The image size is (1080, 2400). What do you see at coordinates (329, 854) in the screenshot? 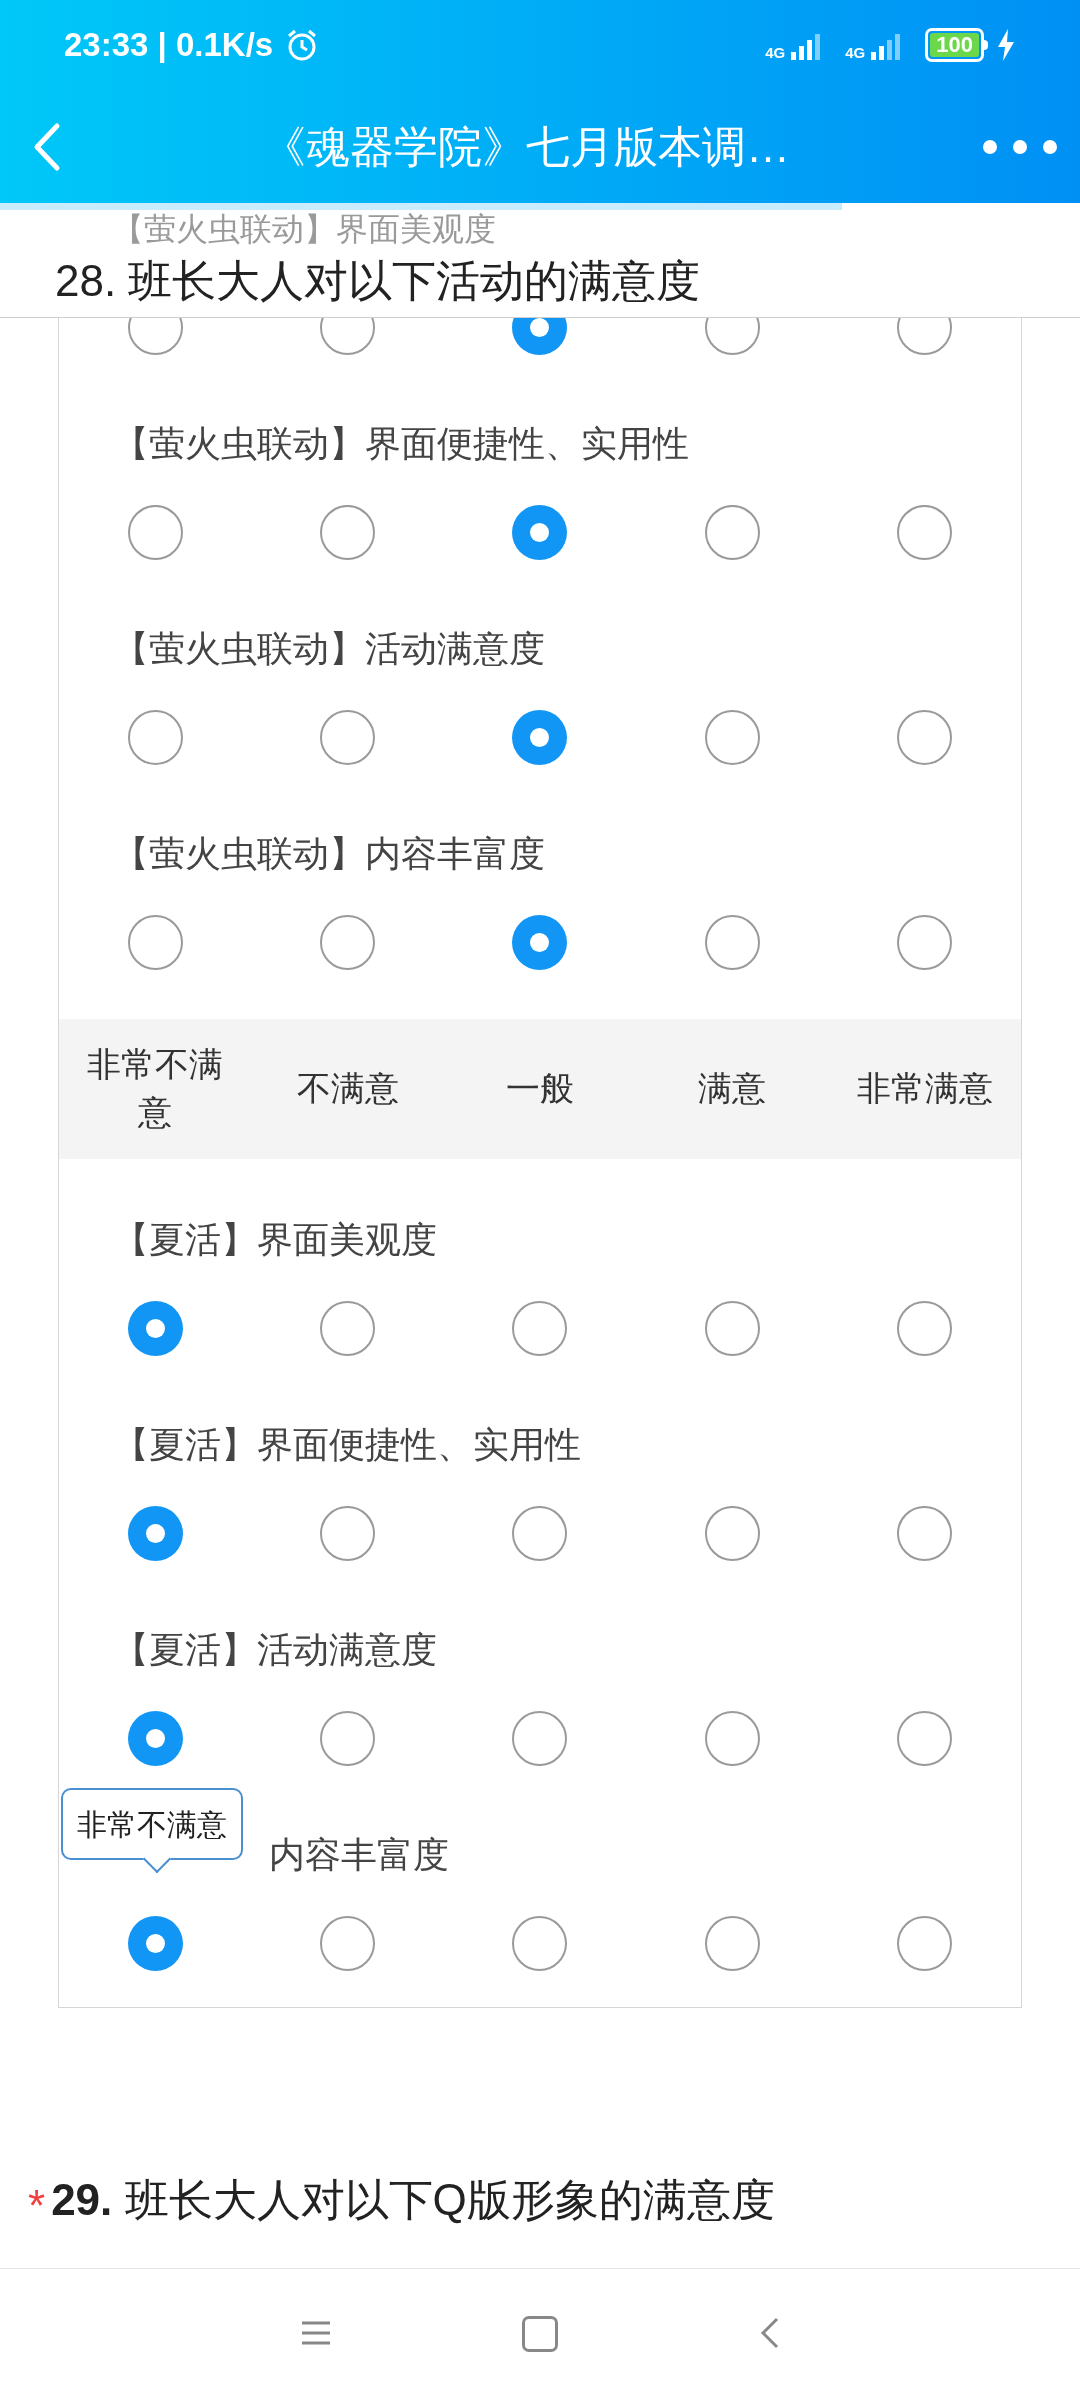
I see `row-label: 【萤火虫联动】内容丰富度` at bounding box center [329, 854].